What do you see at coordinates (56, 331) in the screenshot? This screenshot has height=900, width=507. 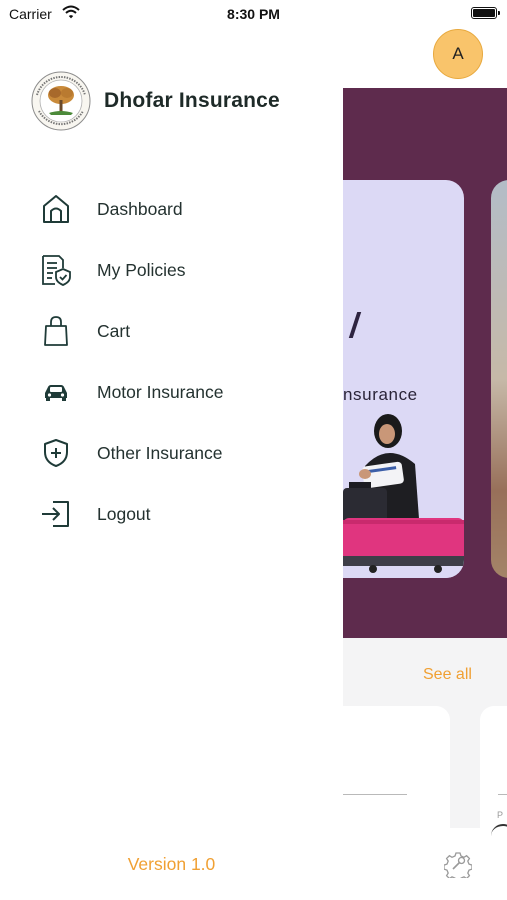 I see `shopping-bag-icon` at bounding box center [56, 331].